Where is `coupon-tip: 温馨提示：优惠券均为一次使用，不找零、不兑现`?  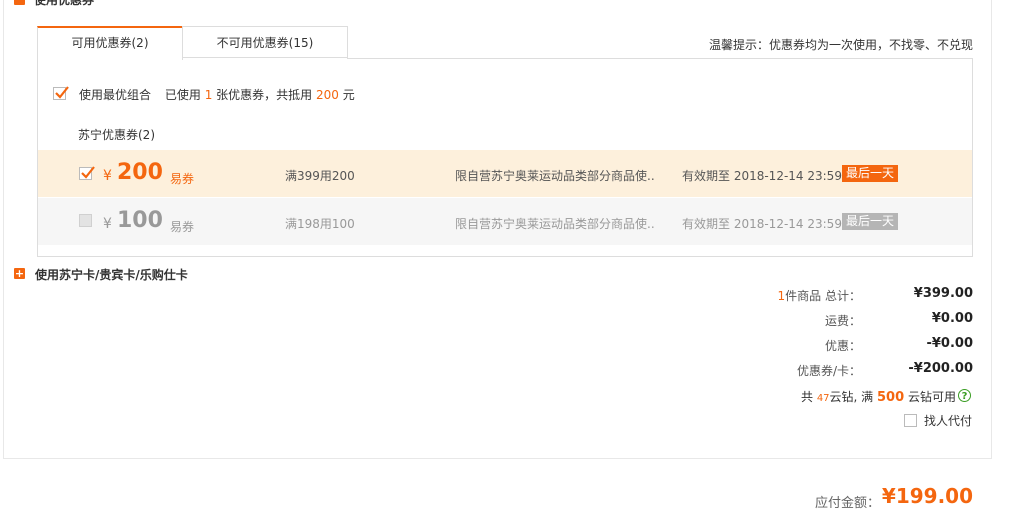 coupon-tip: 温馨提示：优惠券均为一次使用，不找零、不兑现 is located at coordinates (840, 45).